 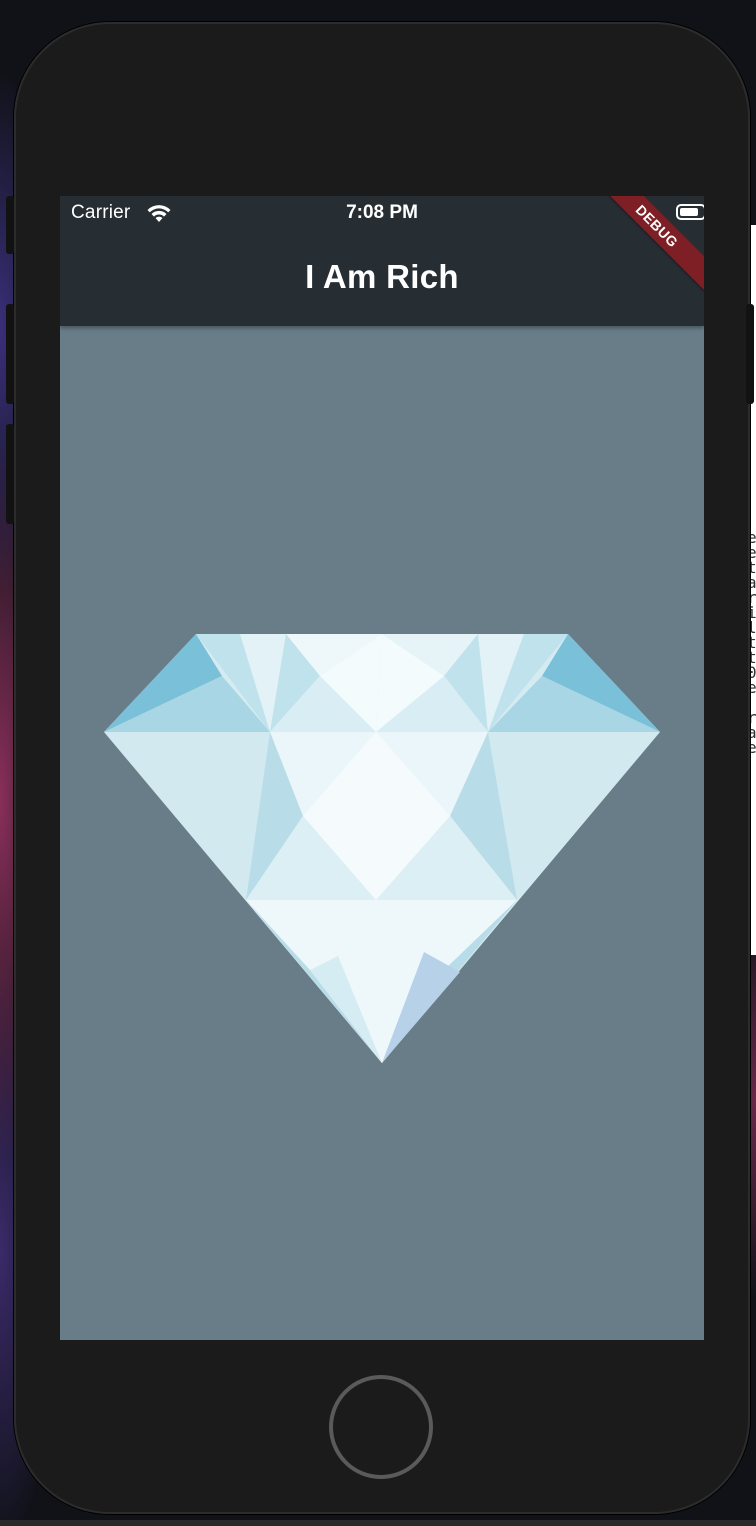 I want to click on volume-up-button, so click(x=10, y=354).